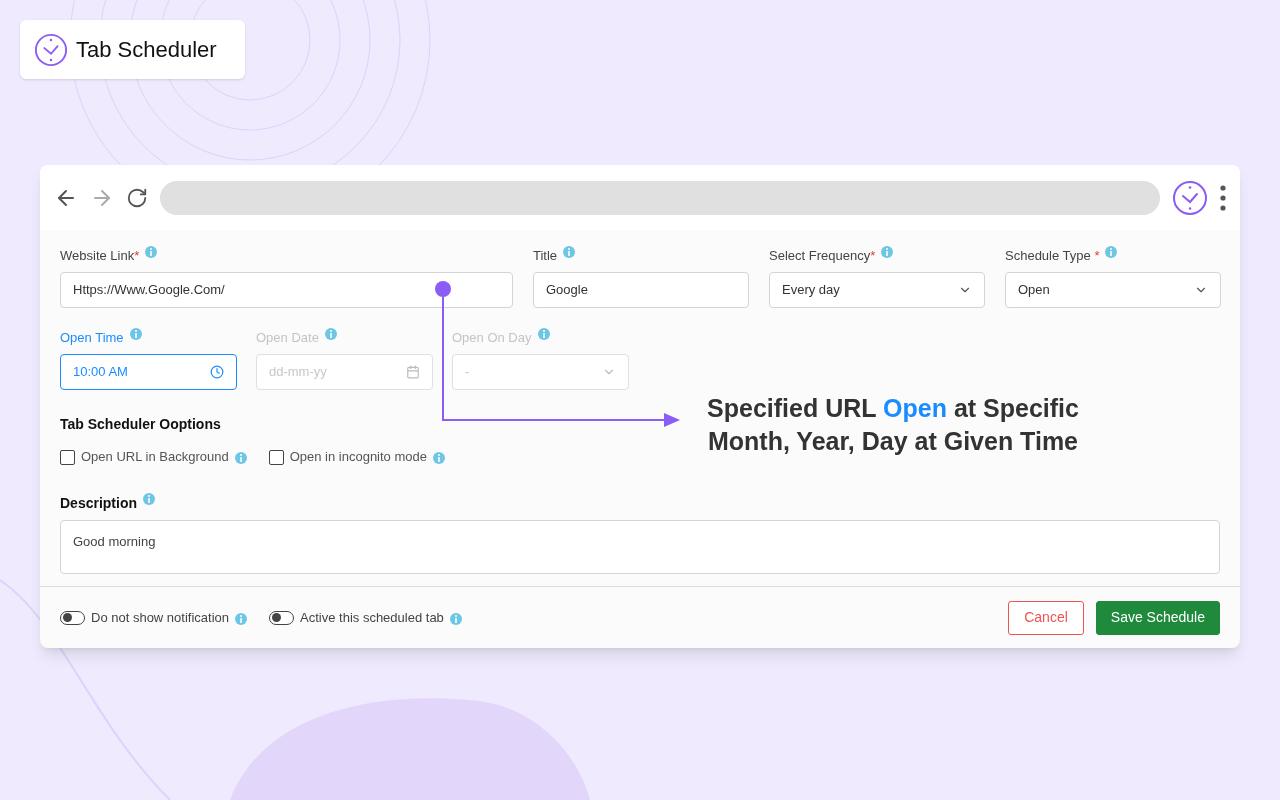 Image resolution: width=1280 pixels, height=800 pixels. I want to click on input-field: Https://Www.Google.Com/, so click(286, 290).